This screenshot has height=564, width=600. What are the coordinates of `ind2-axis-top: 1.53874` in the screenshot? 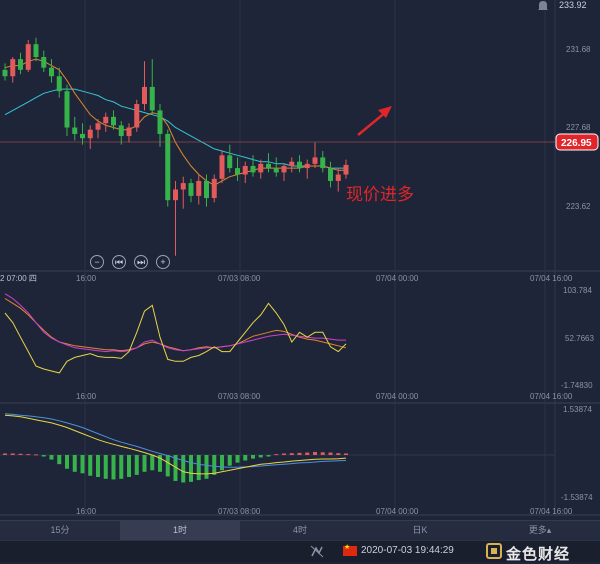 It's located at (577, 409).